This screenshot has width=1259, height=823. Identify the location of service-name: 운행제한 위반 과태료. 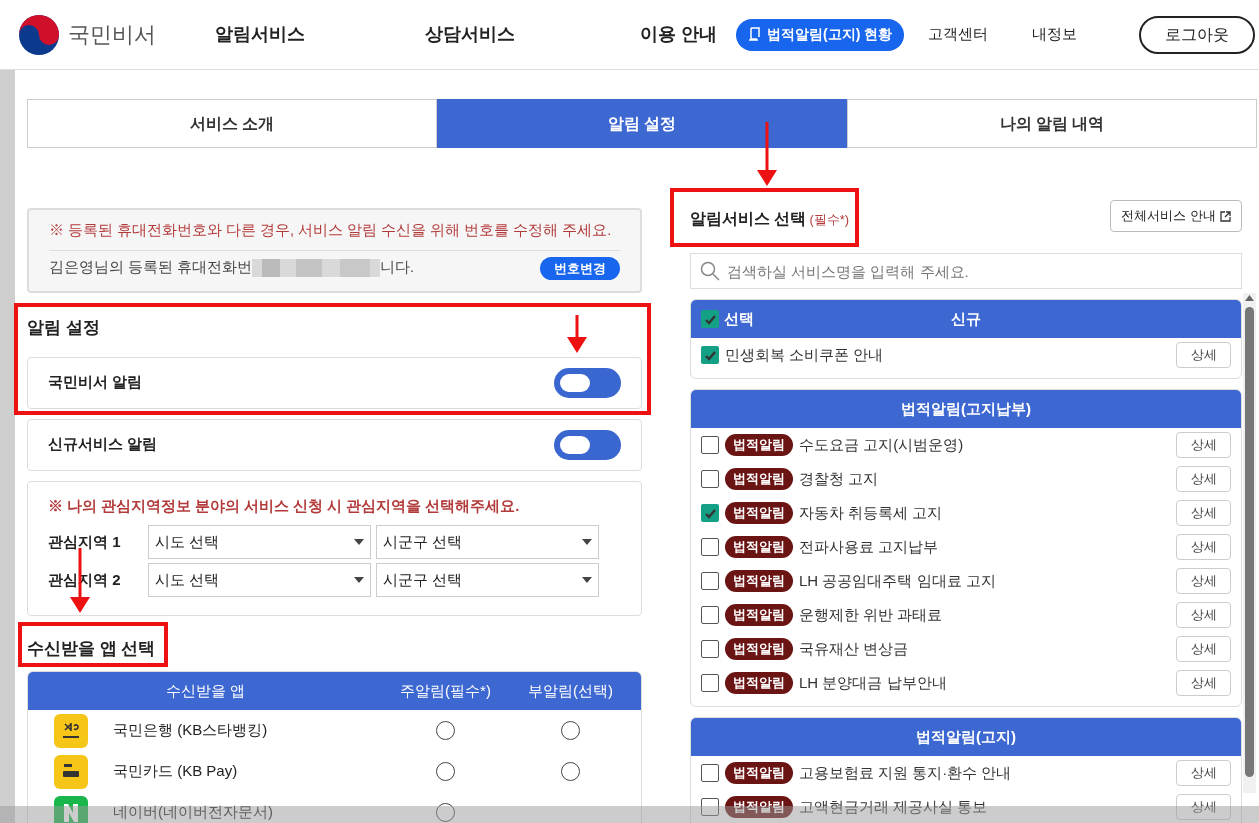
(871, 614).